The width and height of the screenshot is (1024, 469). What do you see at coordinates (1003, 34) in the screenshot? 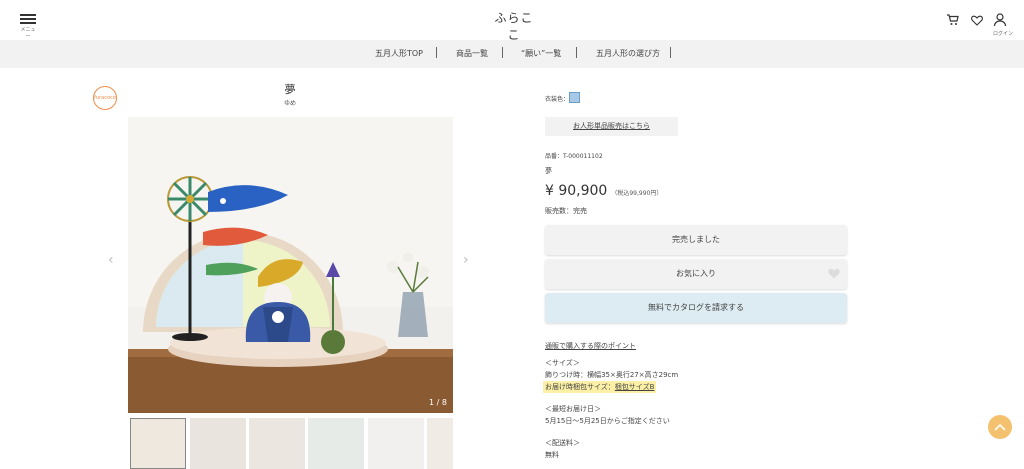
I see `login-label: ログイン` at bounding box center [1003, 34].